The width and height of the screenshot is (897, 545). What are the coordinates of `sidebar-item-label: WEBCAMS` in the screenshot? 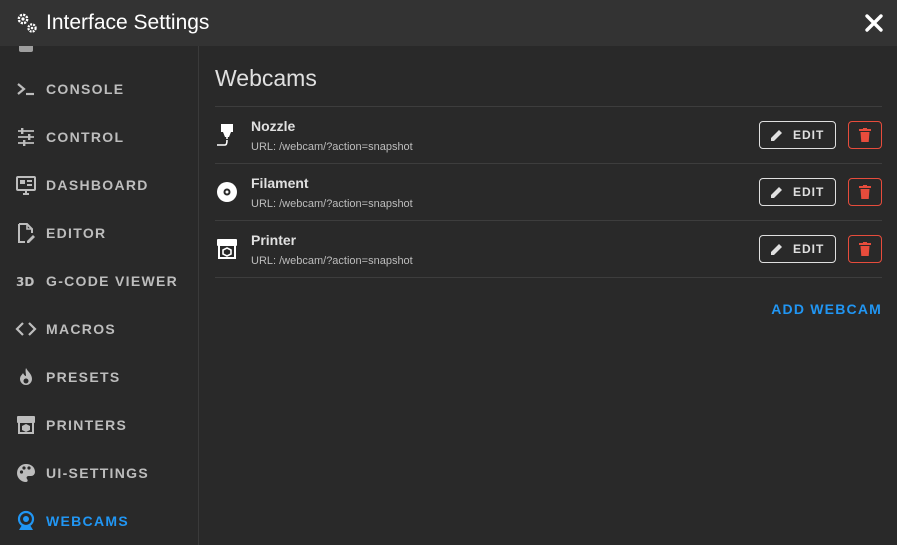 It's located at (87, 521).